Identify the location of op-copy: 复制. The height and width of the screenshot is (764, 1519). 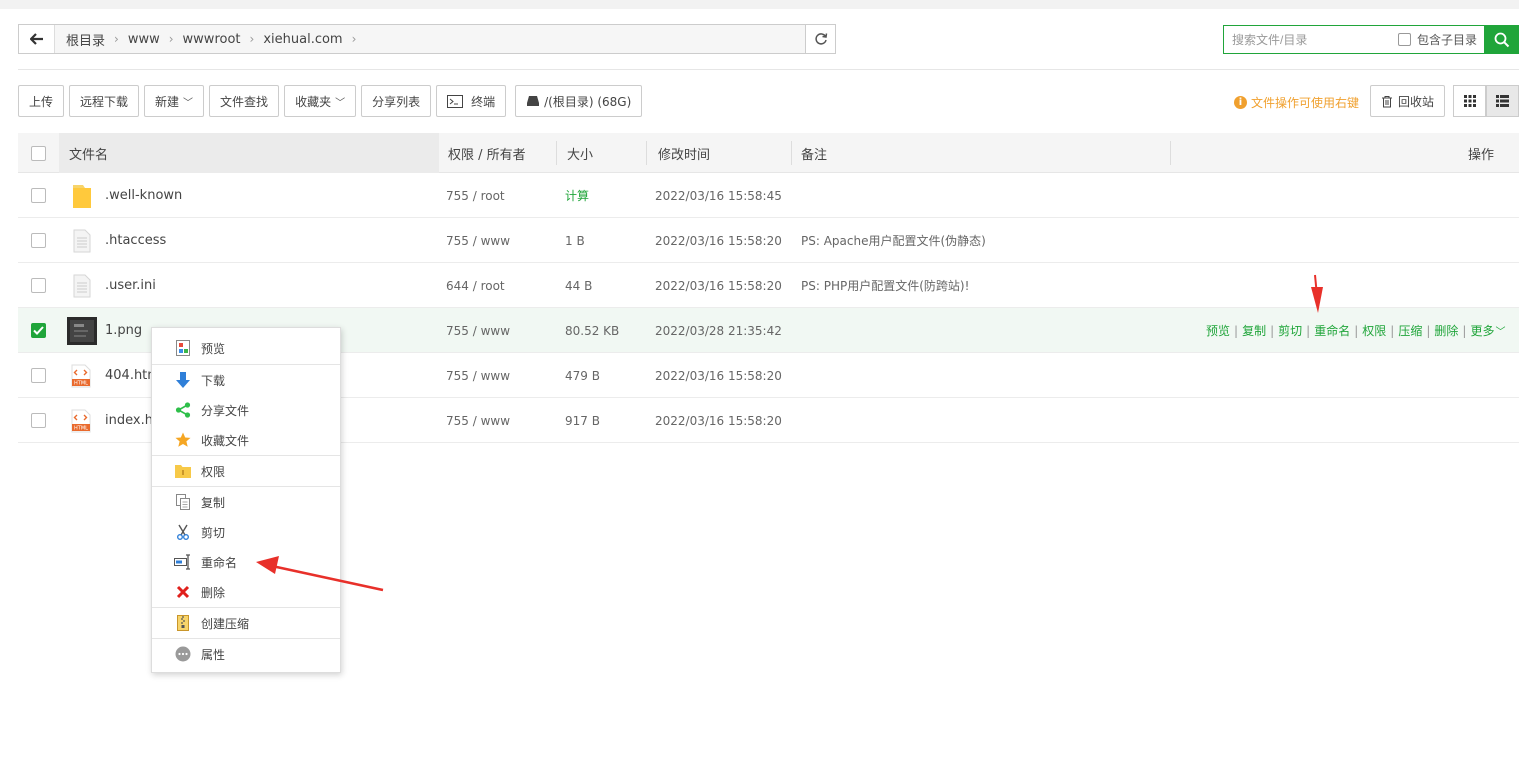
(1254, 330).